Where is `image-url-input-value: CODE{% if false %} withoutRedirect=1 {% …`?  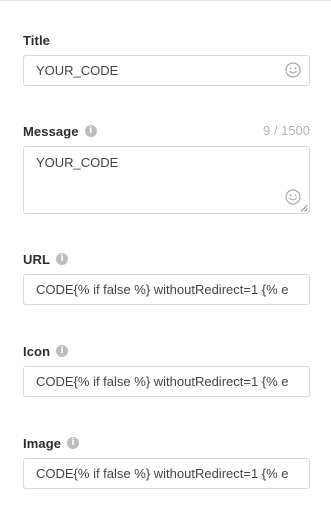
image-url-input-value: CODE{% if false %} withoutRedirect=1 {% … is located at coordinates (162, 473).